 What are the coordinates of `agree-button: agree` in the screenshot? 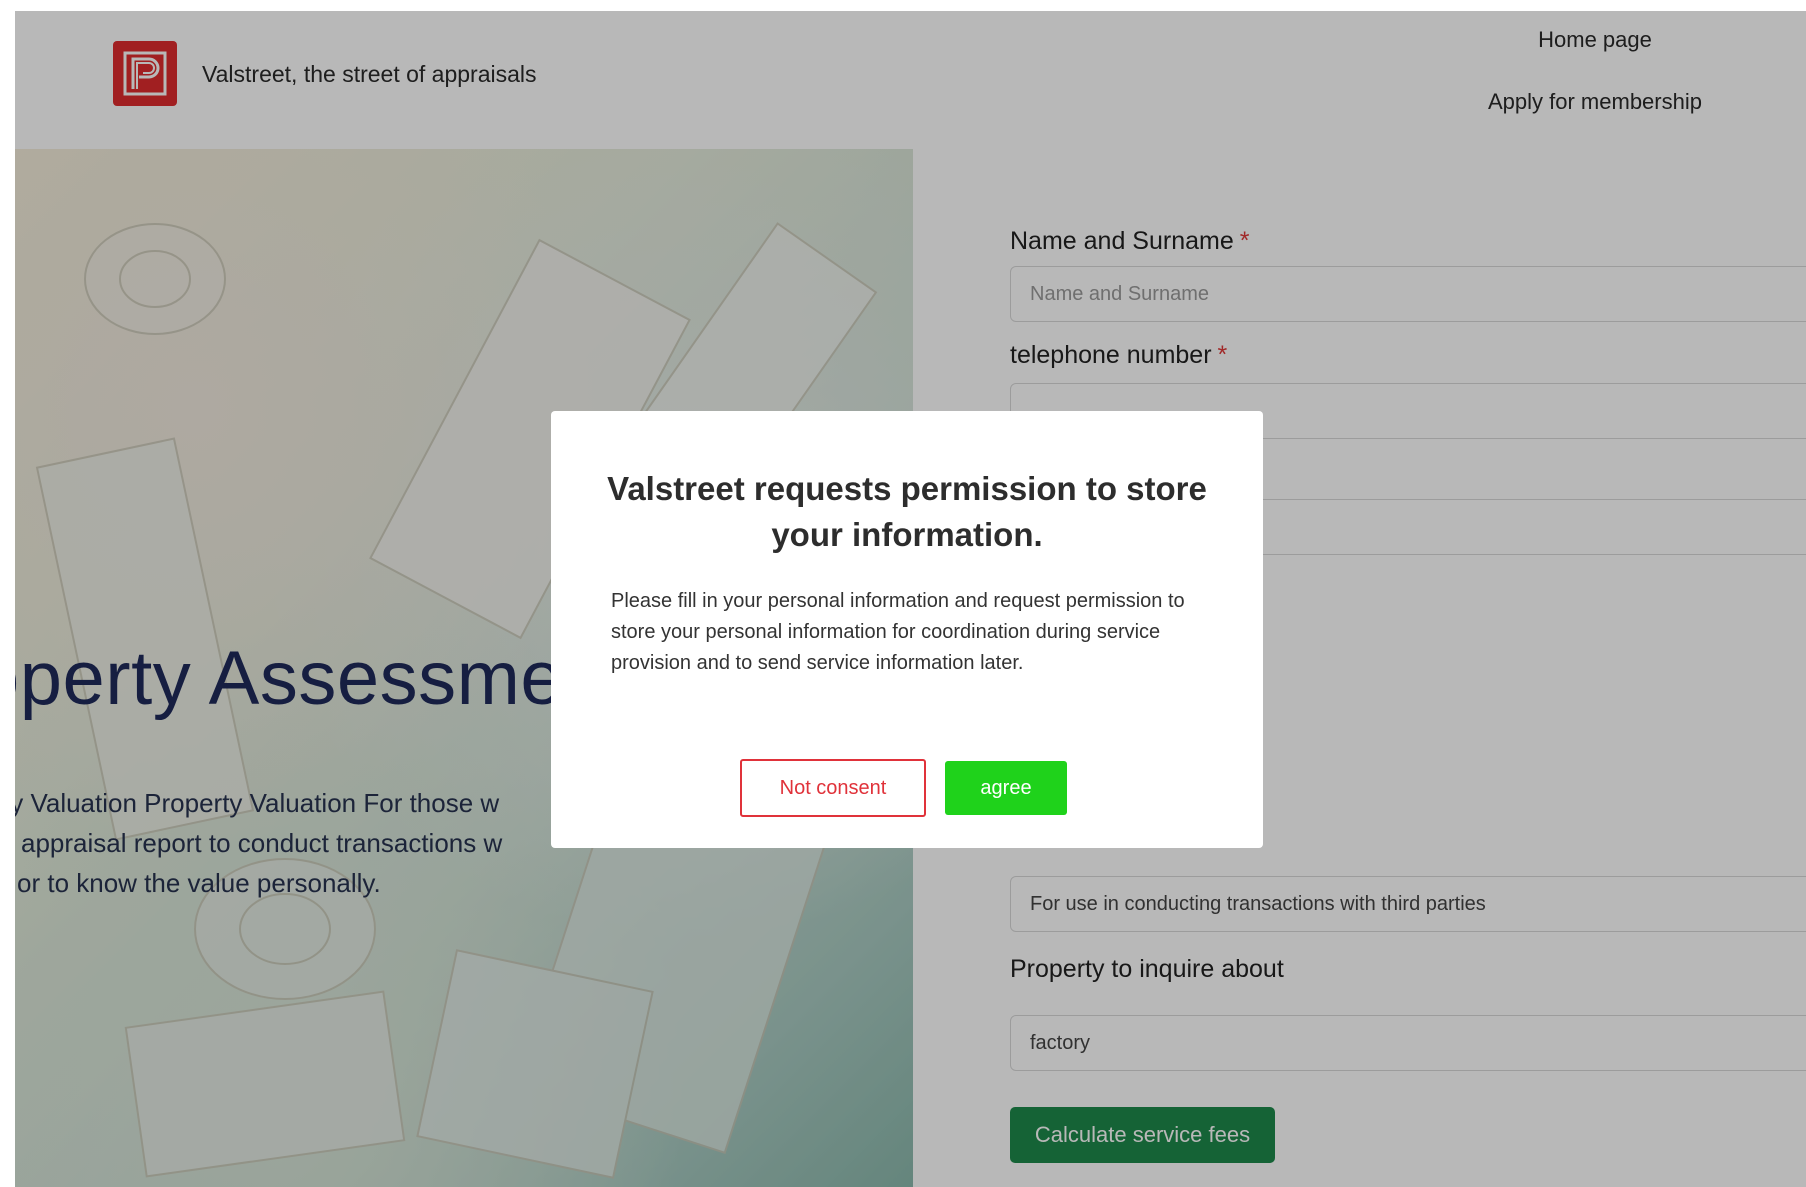 It's located at (1006, 788).